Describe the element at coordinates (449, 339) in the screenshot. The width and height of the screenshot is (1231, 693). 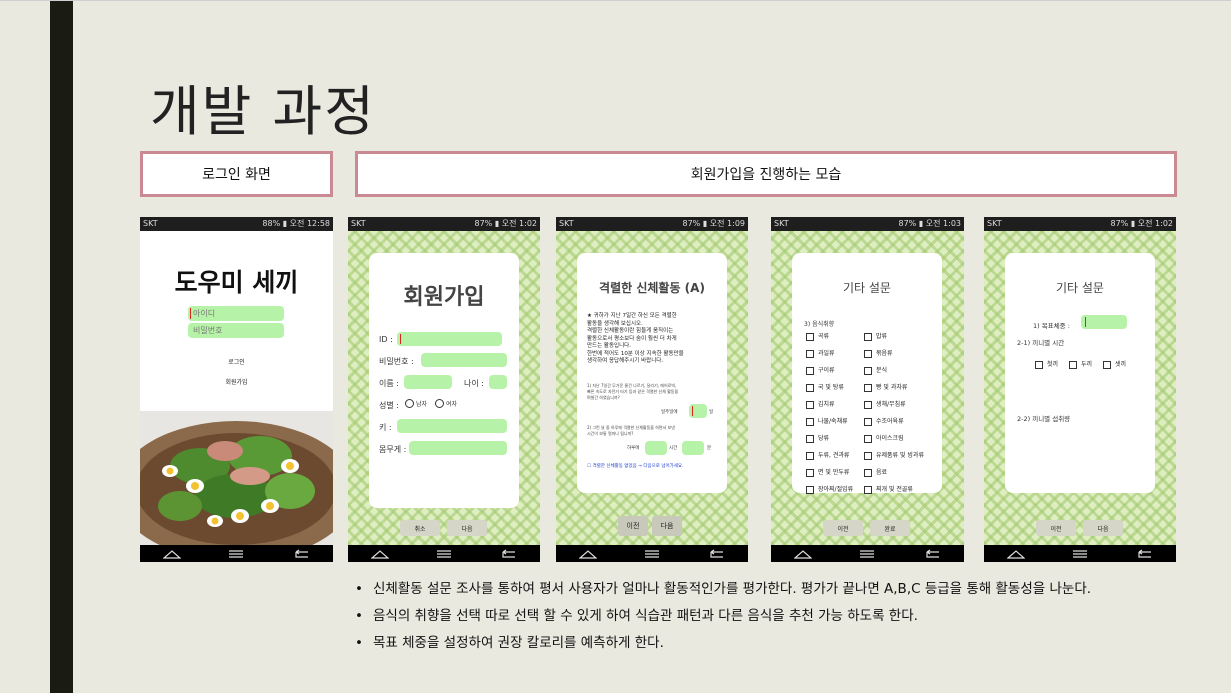
I see `id-input` at that location.